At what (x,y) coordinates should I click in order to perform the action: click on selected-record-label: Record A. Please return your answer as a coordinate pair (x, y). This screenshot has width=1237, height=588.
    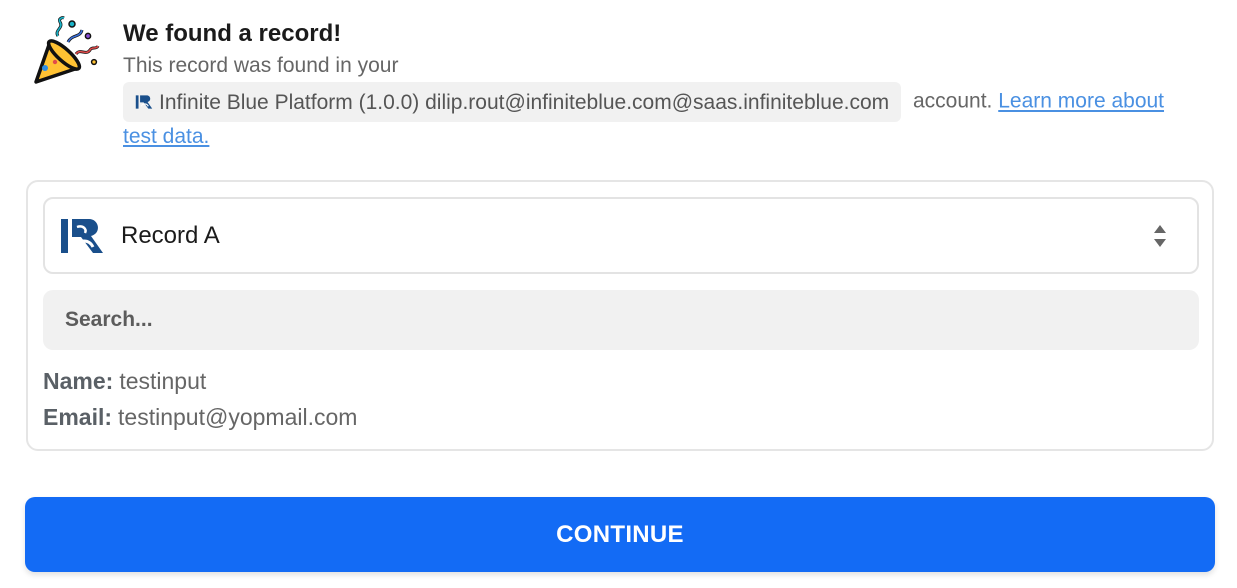
    Looking at the image, I should click on (170, 235).